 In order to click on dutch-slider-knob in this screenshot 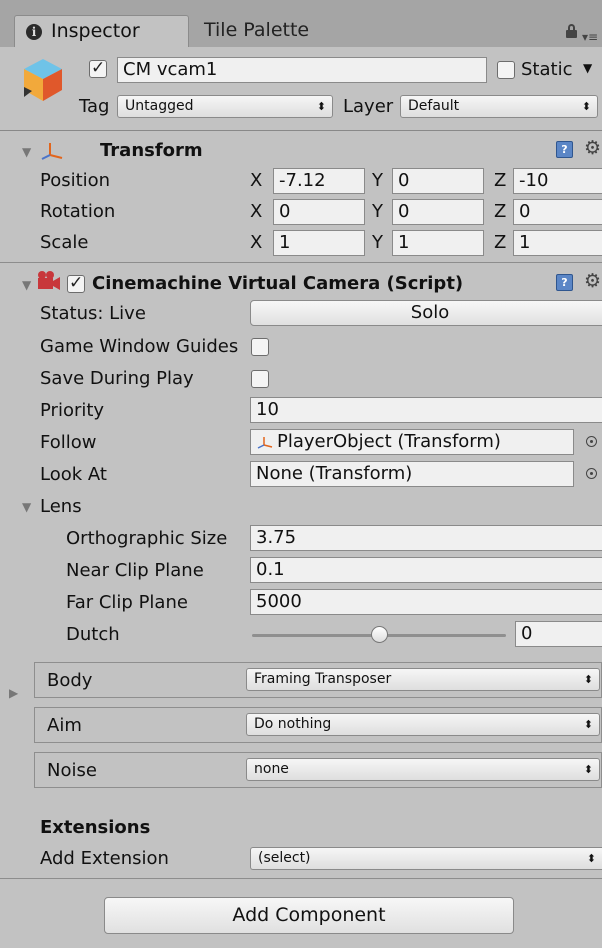, I will do `click(379, 634)`.